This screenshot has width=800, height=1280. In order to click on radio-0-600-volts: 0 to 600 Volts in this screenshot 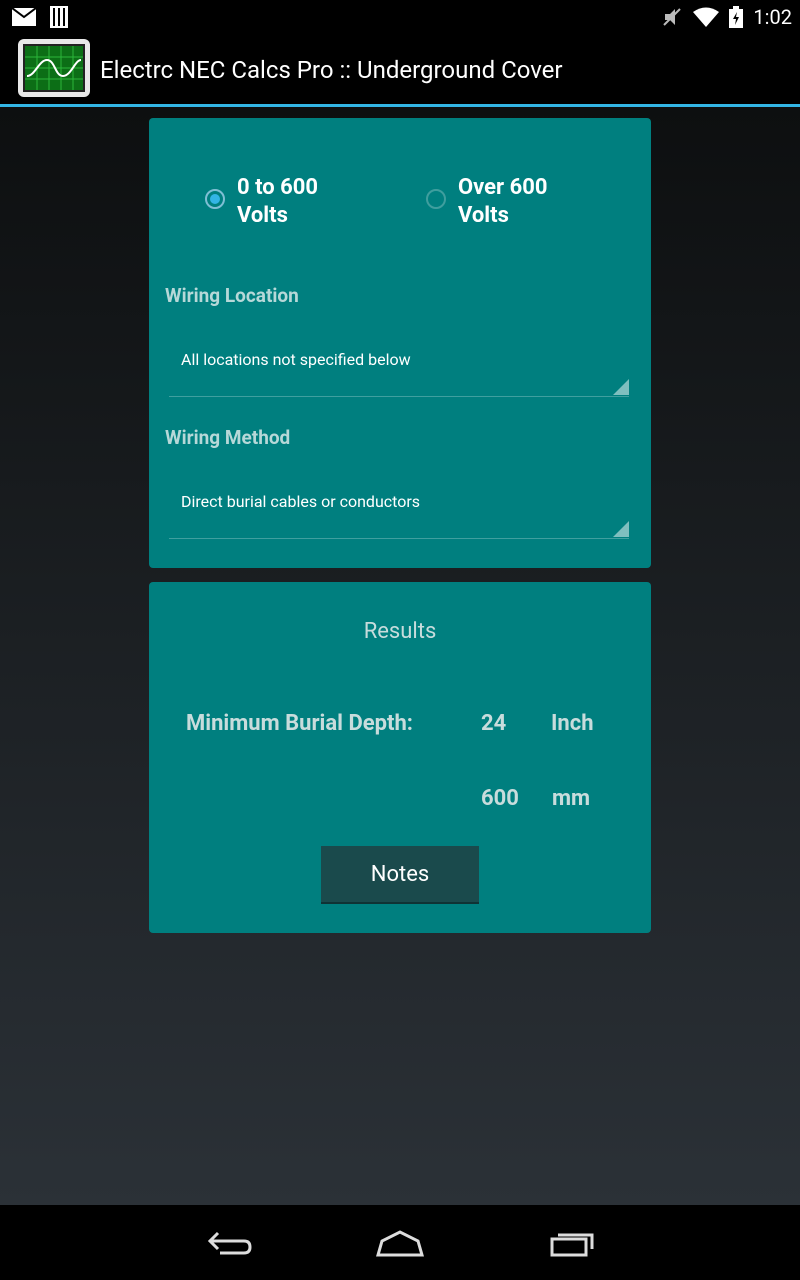, I will do `click(281, 202)`.